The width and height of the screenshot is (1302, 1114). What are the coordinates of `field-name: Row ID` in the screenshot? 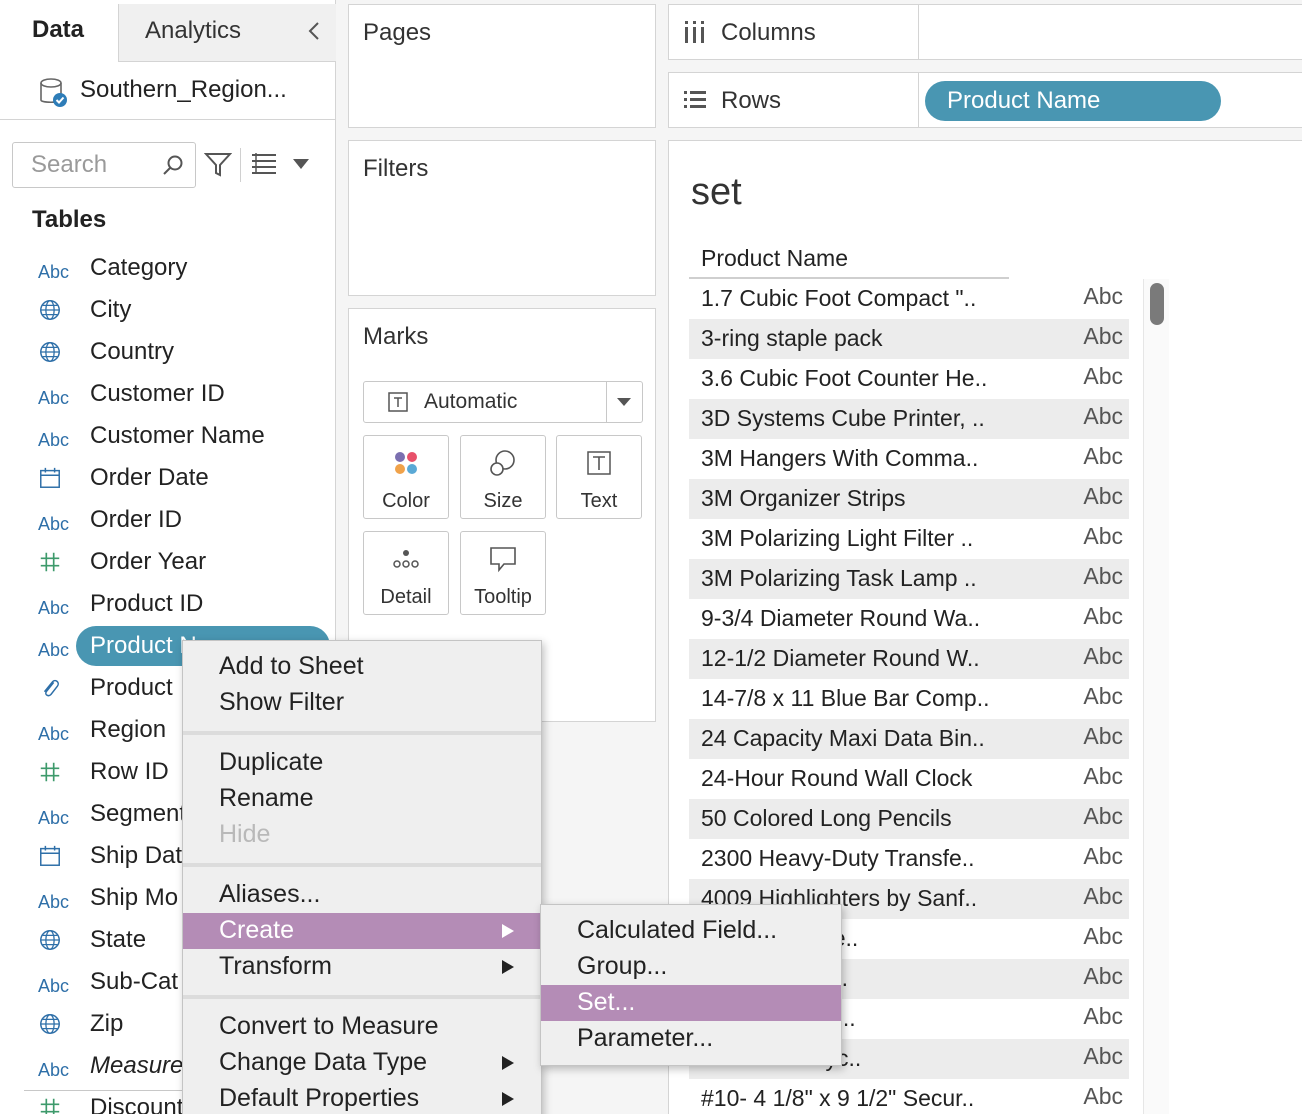 It's located at (129, 771).